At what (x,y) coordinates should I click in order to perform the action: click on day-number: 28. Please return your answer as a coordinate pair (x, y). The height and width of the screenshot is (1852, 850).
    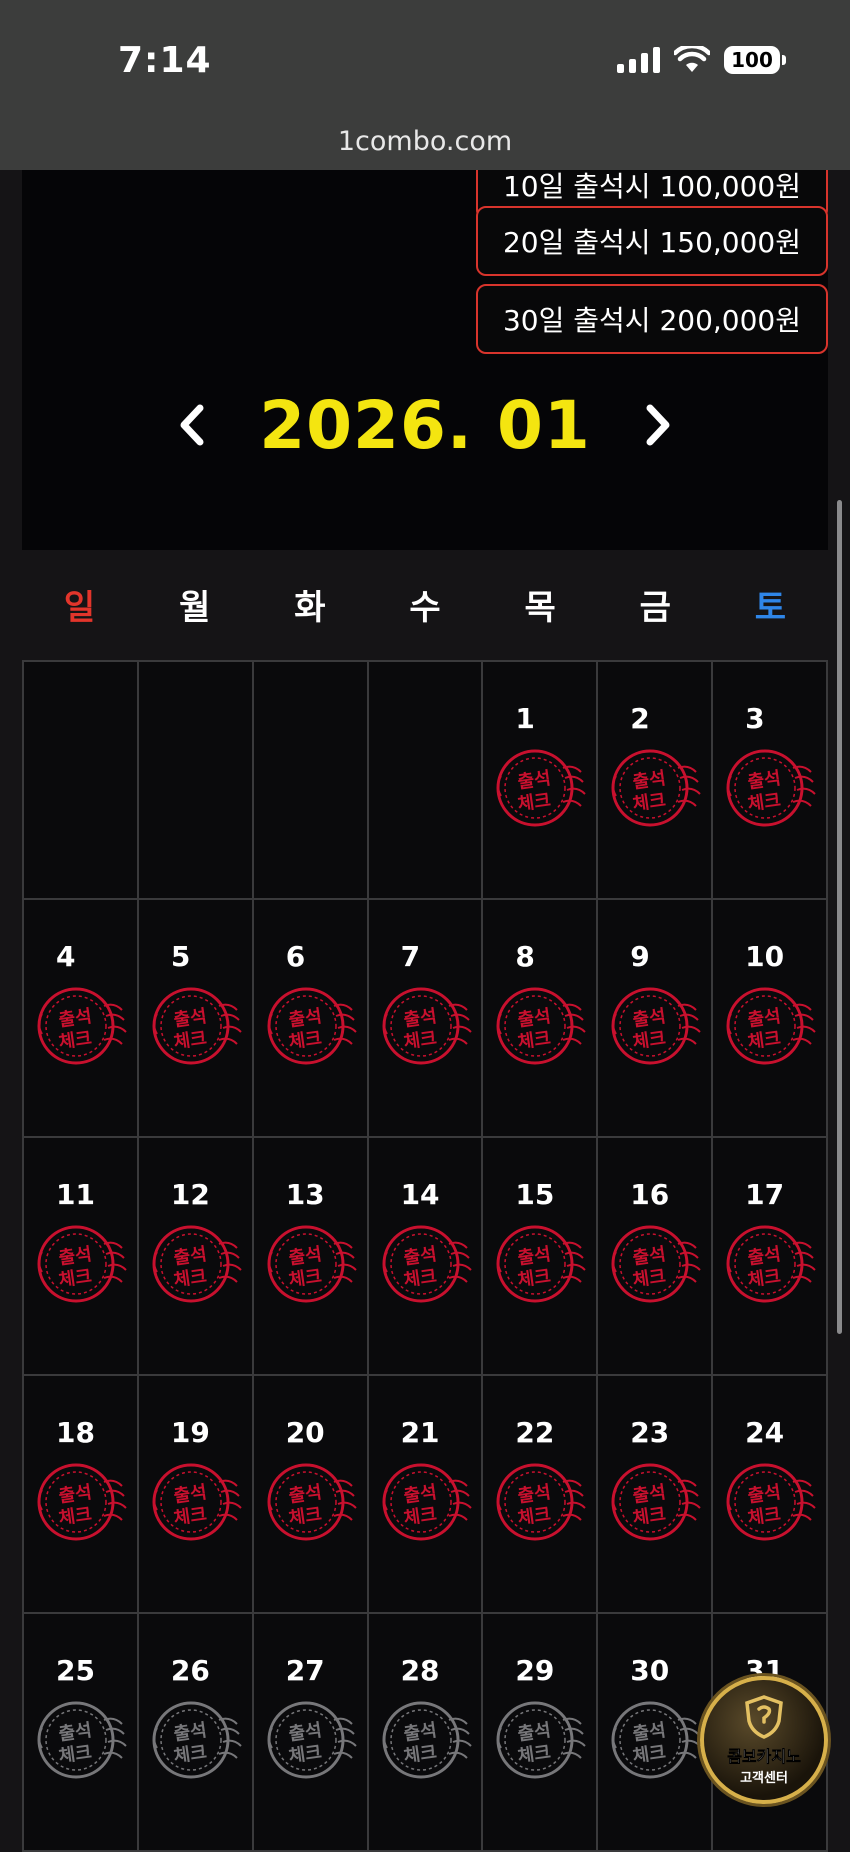
    Looking at the image, I should click on (420, 1670).